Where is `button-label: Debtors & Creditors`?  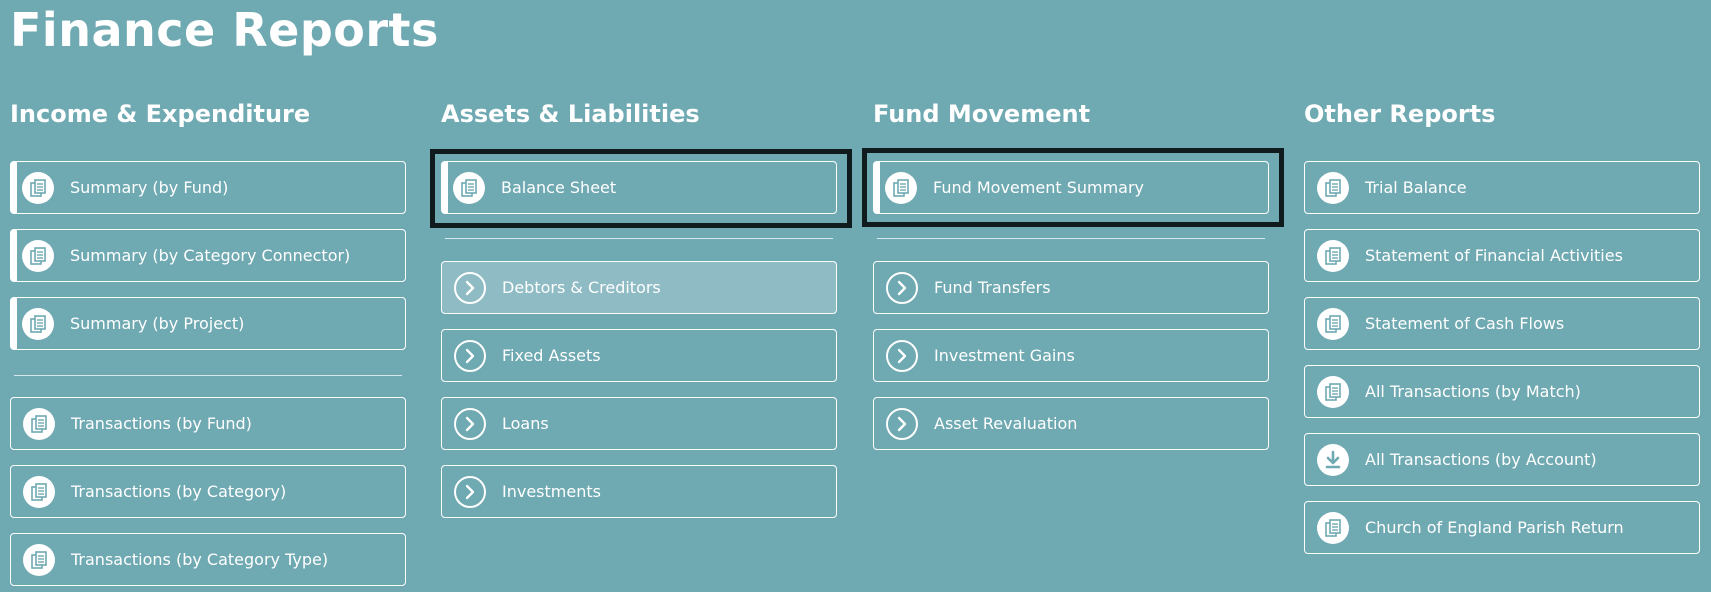
button-label: Debtors & Creditors is located at coordinates (581, 287).